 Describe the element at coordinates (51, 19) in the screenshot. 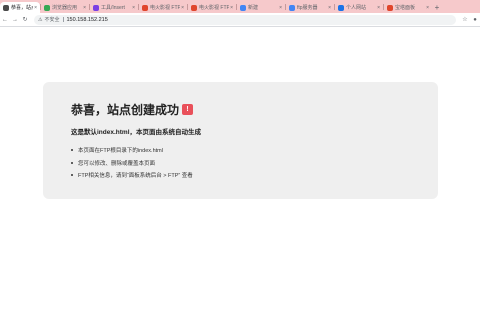

I see `not-secure-label: 不安全` at that location.